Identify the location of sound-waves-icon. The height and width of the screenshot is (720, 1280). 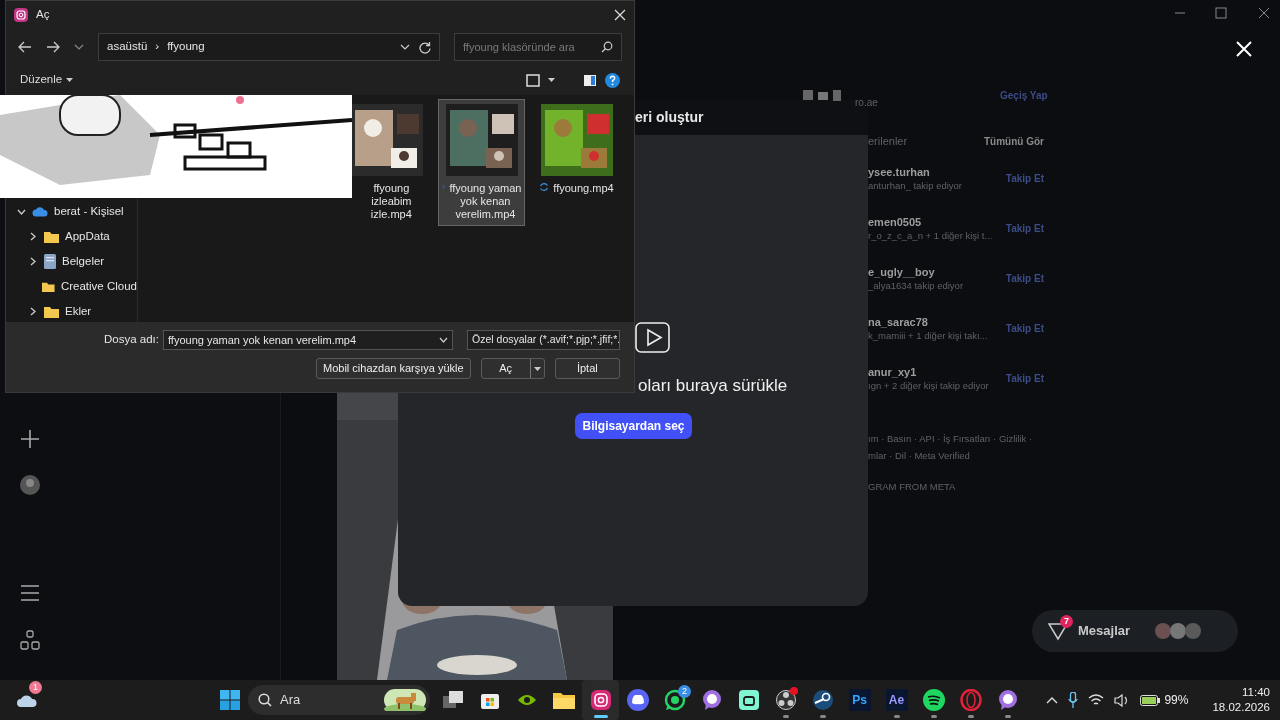
(933, 700).